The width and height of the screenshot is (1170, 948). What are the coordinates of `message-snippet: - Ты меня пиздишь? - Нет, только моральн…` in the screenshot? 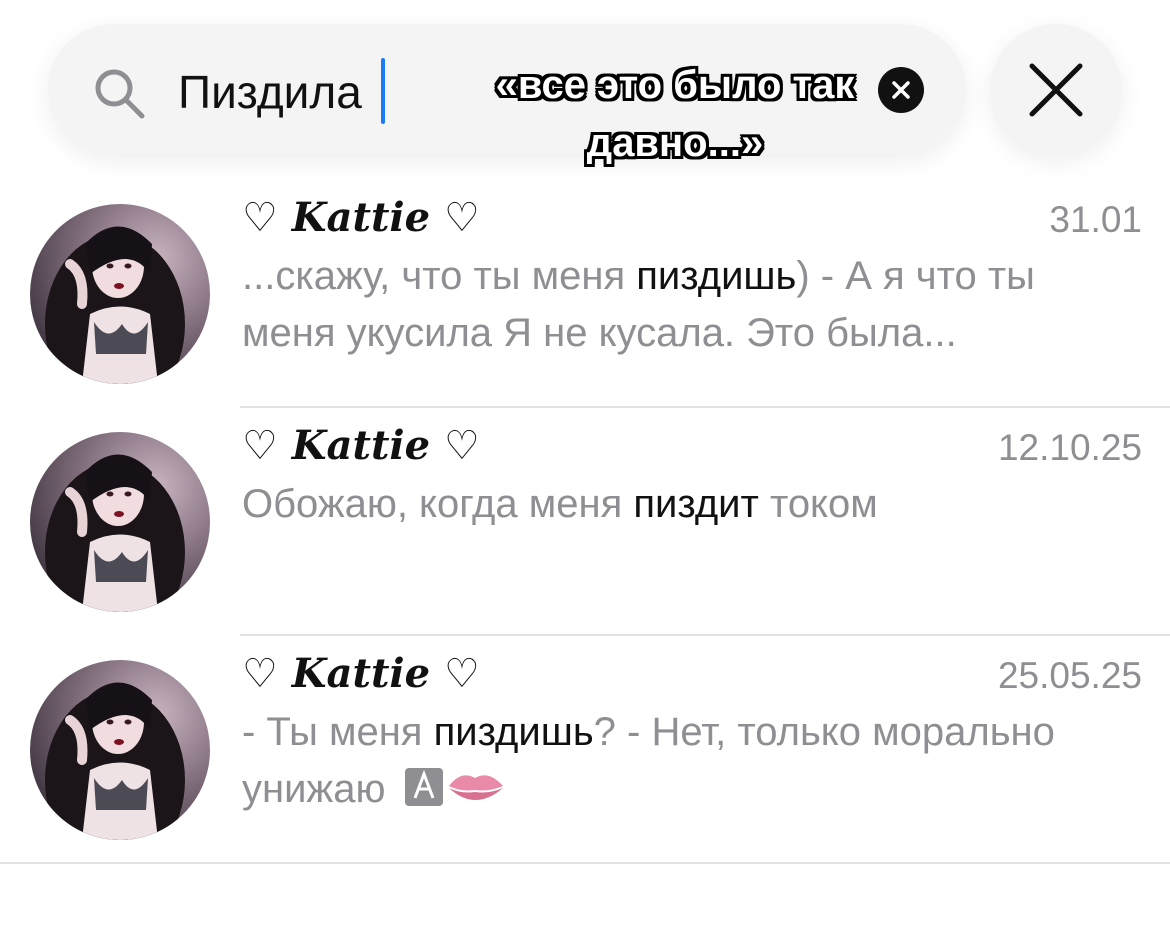 It's located at (687, 766).